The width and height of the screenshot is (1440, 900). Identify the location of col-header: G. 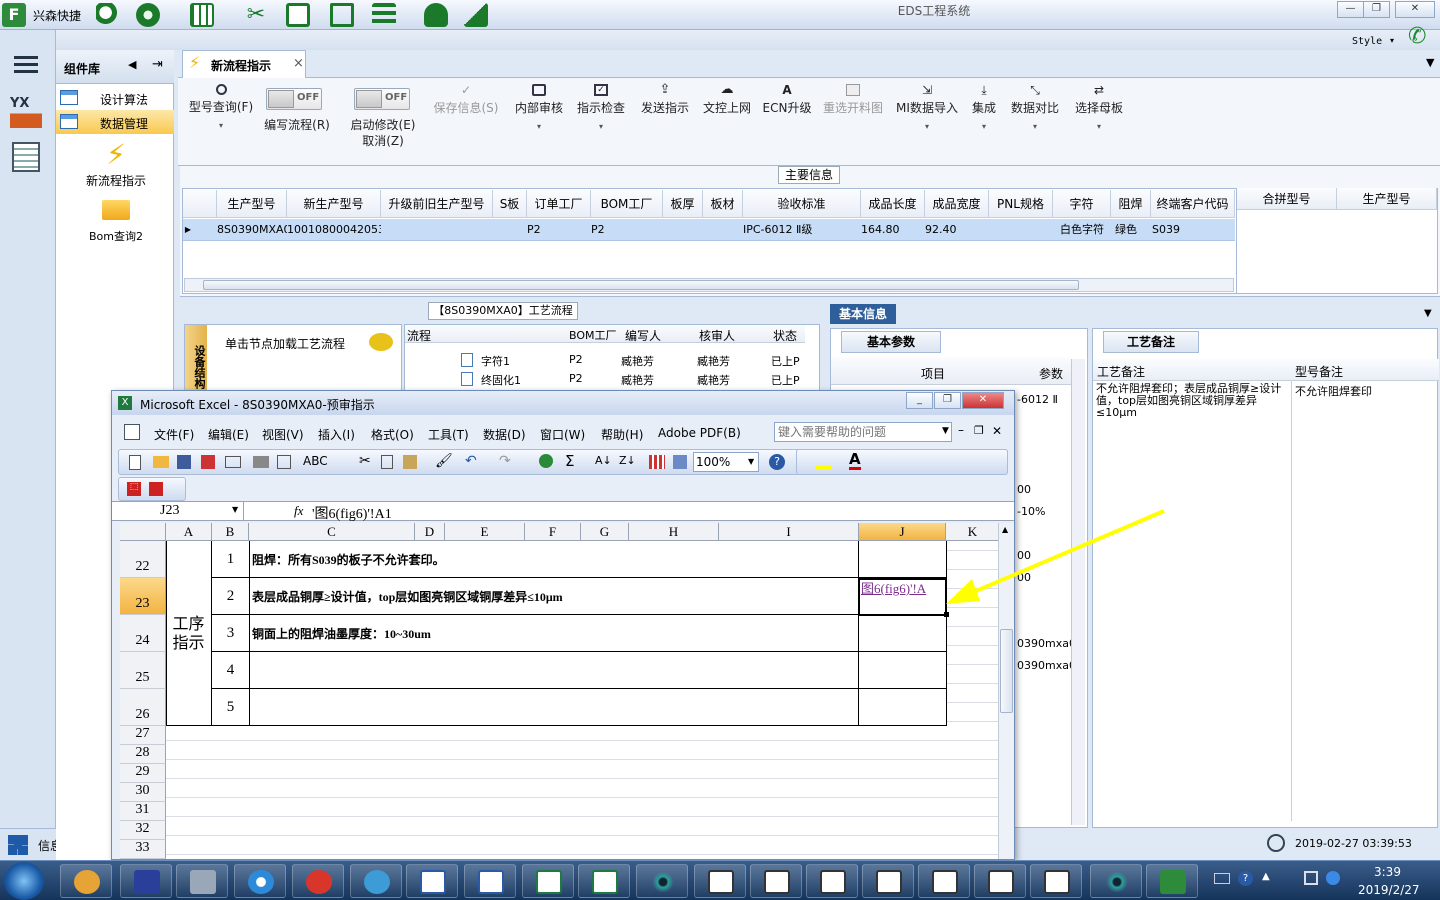
(605, 532).